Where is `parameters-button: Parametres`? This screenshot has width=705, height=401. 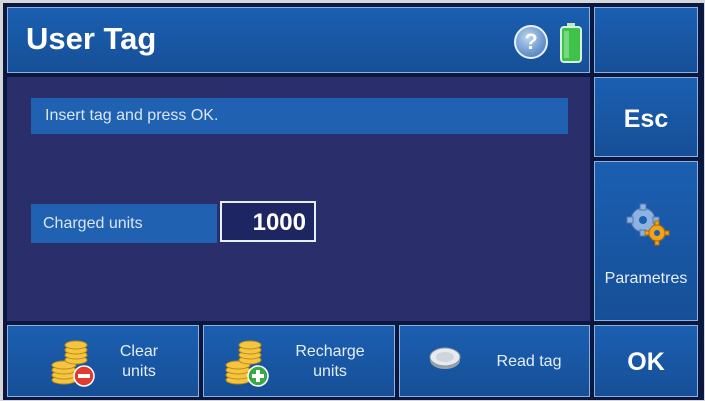 parameters-button: Parametres is located at coordinates (646, 241).